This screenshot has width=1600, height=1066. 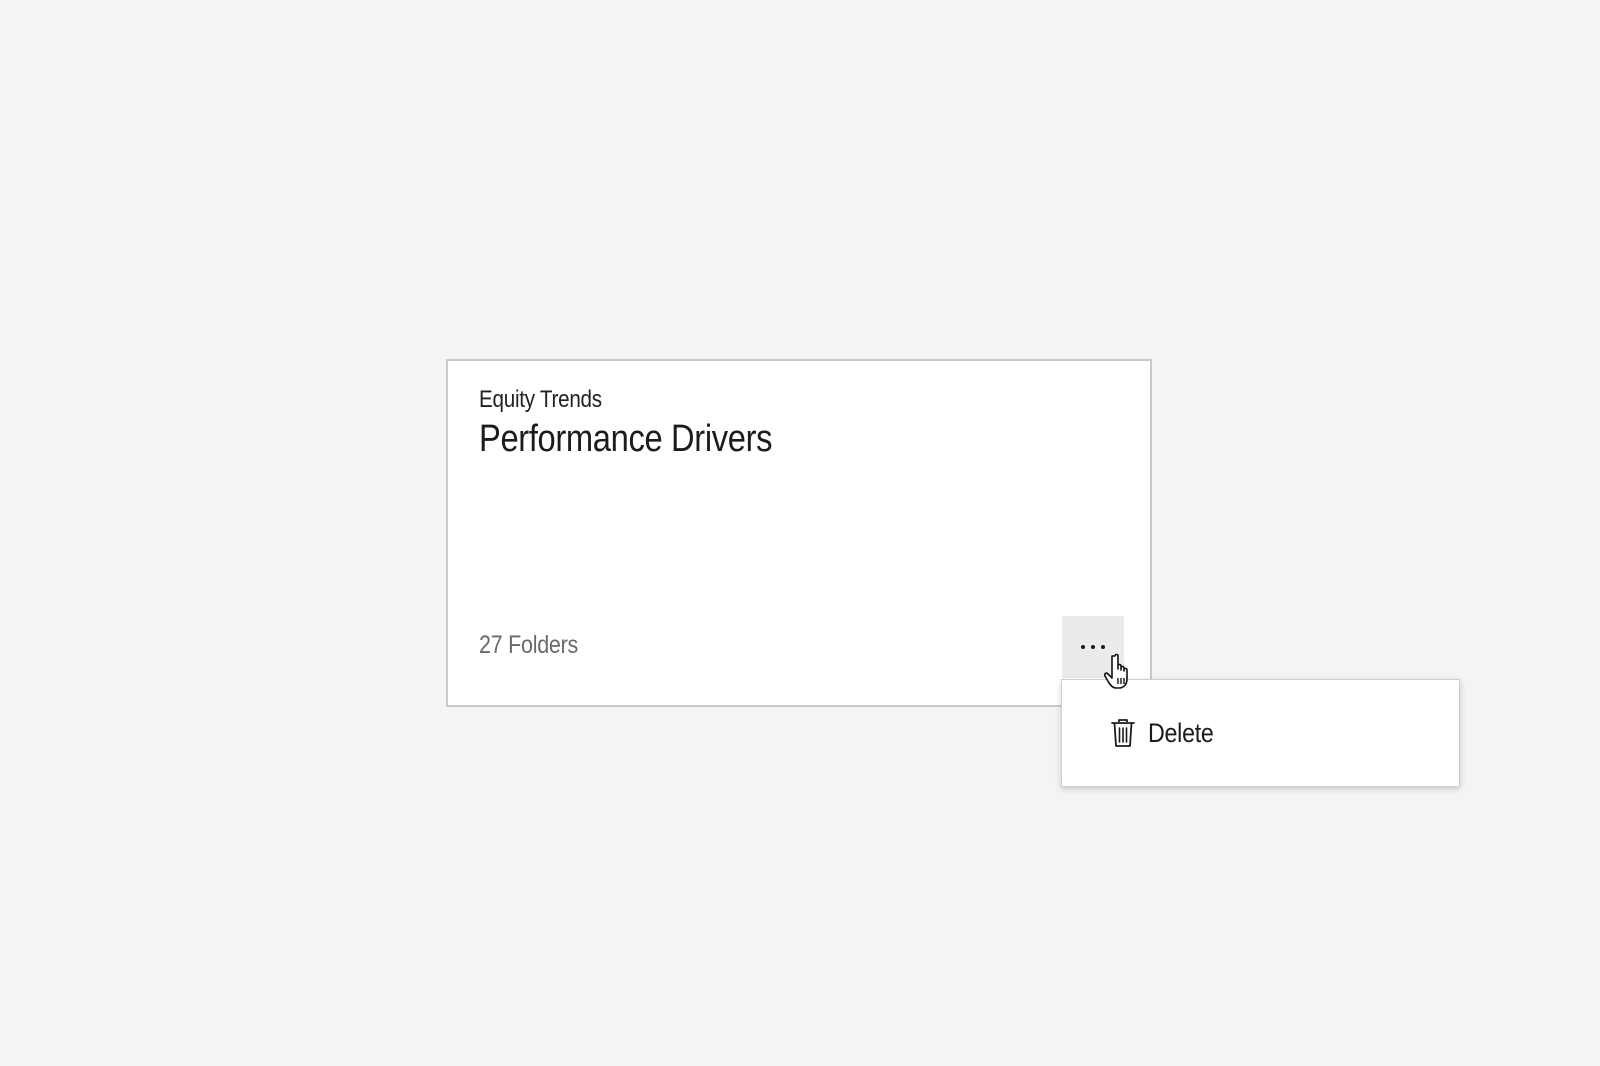 I want to click on menu-item-delete: Delete, so click(x=1167, y=733).